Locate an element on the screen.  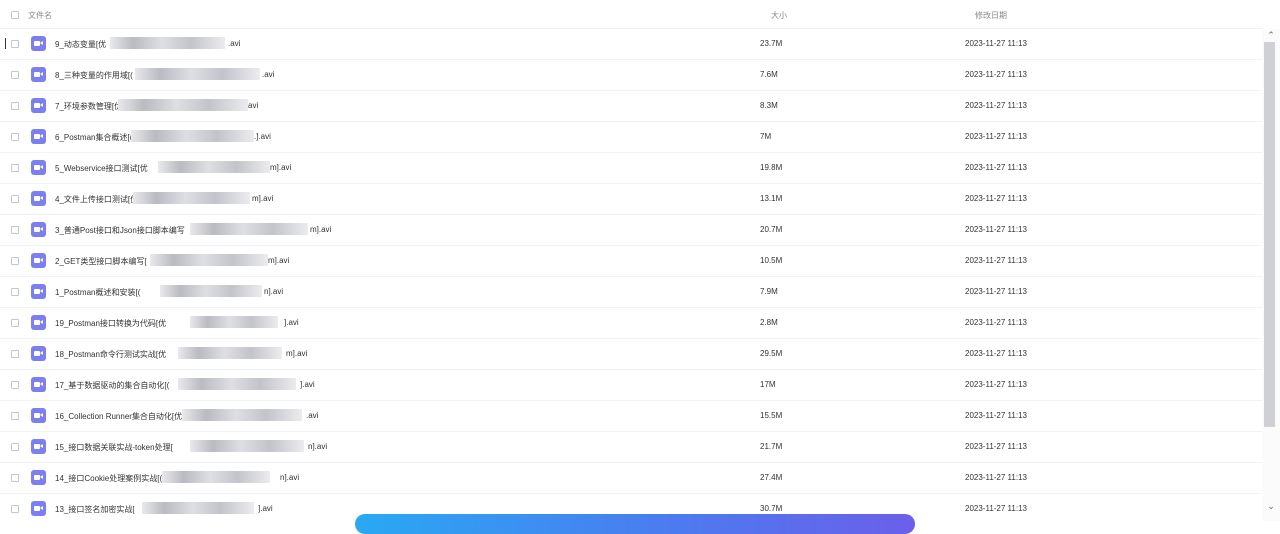
file-name: 6_Postman集合概述[( is located at coordinates (93, 137).